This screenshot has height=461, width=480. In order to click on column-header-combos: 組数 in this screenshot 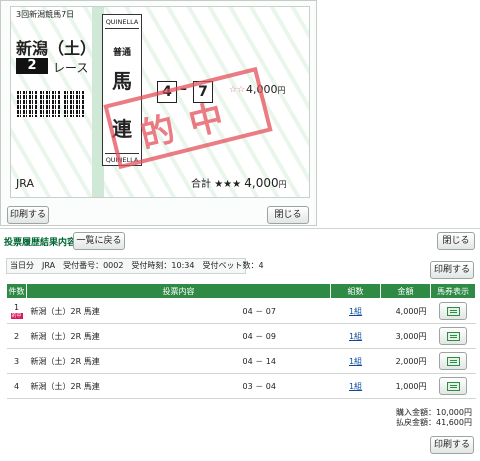, I will do `click(355, 291)`.